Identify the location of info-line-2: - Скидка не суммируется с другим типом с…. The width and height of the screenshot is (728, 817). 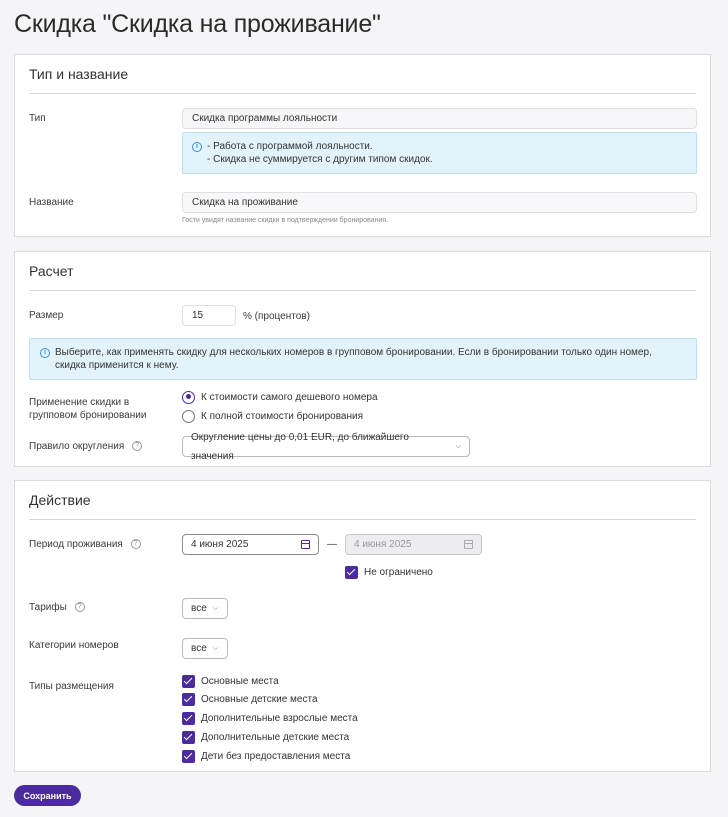
(320, 159).